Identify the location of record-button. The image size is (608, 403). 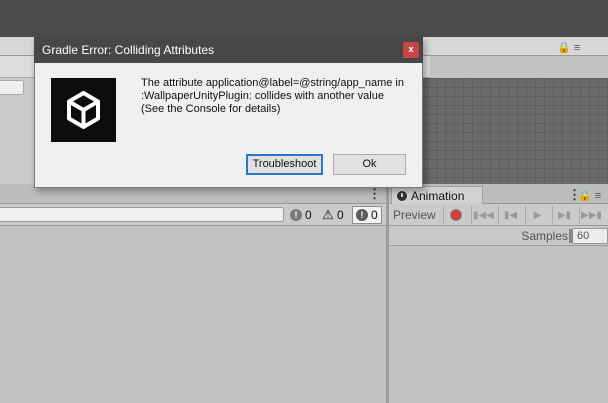
(455, 215).